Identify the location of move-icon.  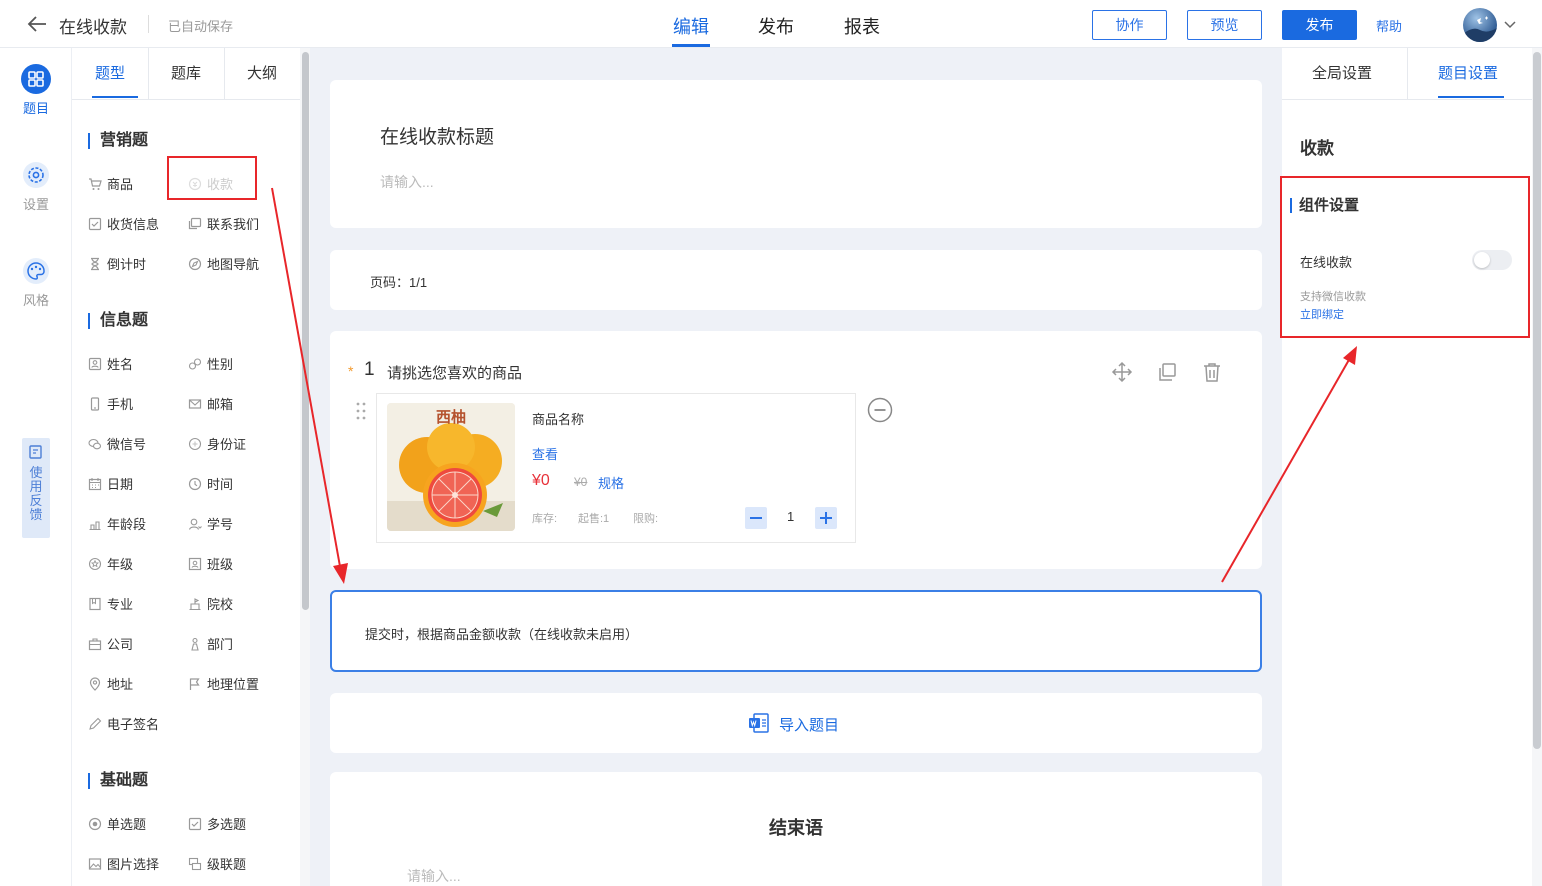
(1122, 372).